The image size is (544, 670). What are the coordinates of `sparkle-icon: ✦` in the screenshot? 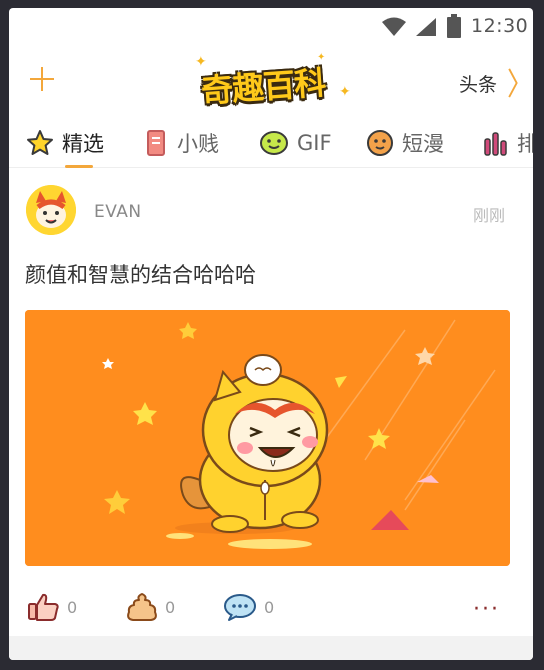 It's located at (345, 92).